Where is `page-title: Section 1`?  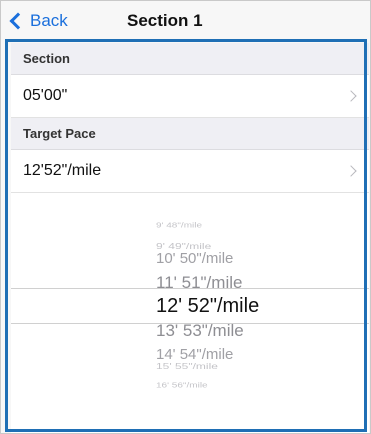
page-title: Section 1 is located at coordinates (165, 20).